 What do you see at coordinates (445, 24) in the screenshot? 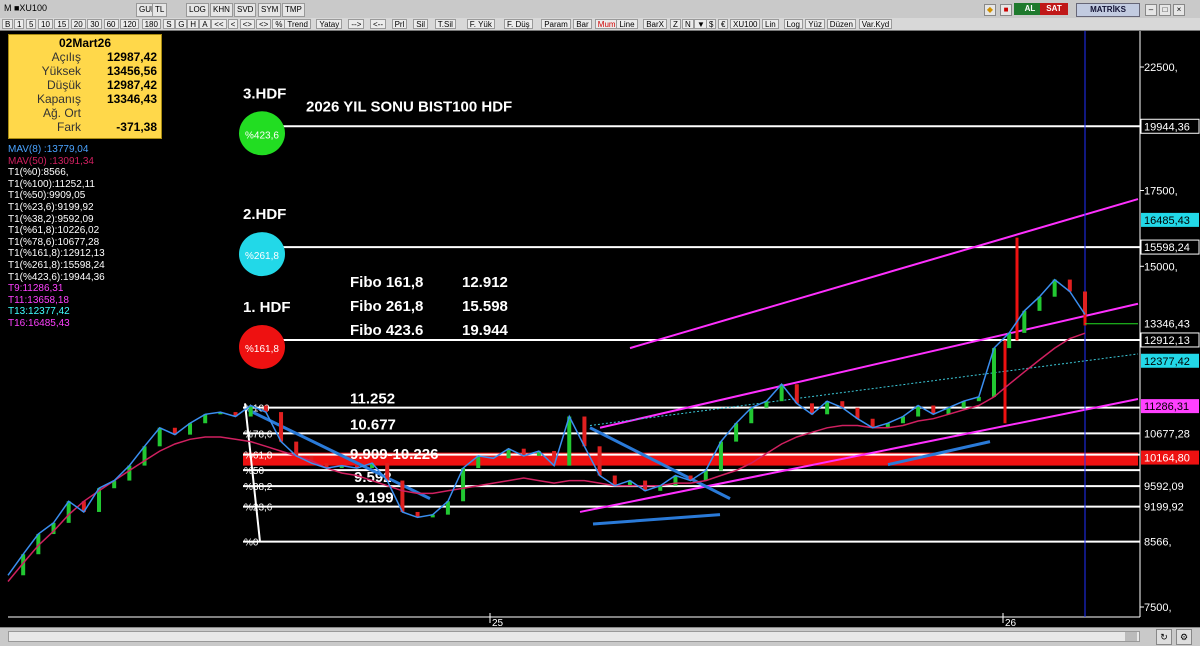
I see `toolbar-button: T.Sil` at bounding box center [445, 24].